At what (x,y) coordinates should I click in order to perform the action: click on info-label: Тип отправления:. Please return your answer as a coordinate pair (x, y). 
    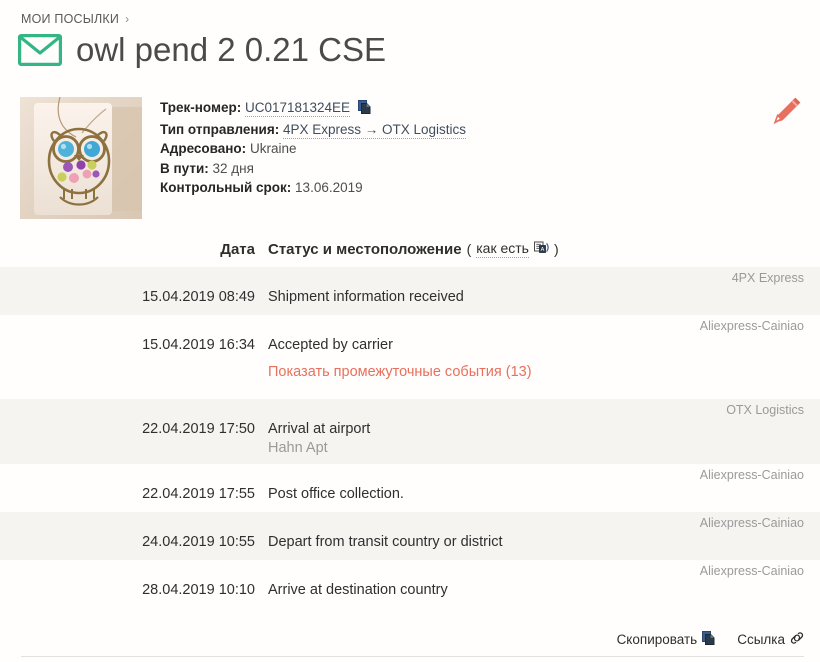
    Looking at the image, I should click on (220, 129).